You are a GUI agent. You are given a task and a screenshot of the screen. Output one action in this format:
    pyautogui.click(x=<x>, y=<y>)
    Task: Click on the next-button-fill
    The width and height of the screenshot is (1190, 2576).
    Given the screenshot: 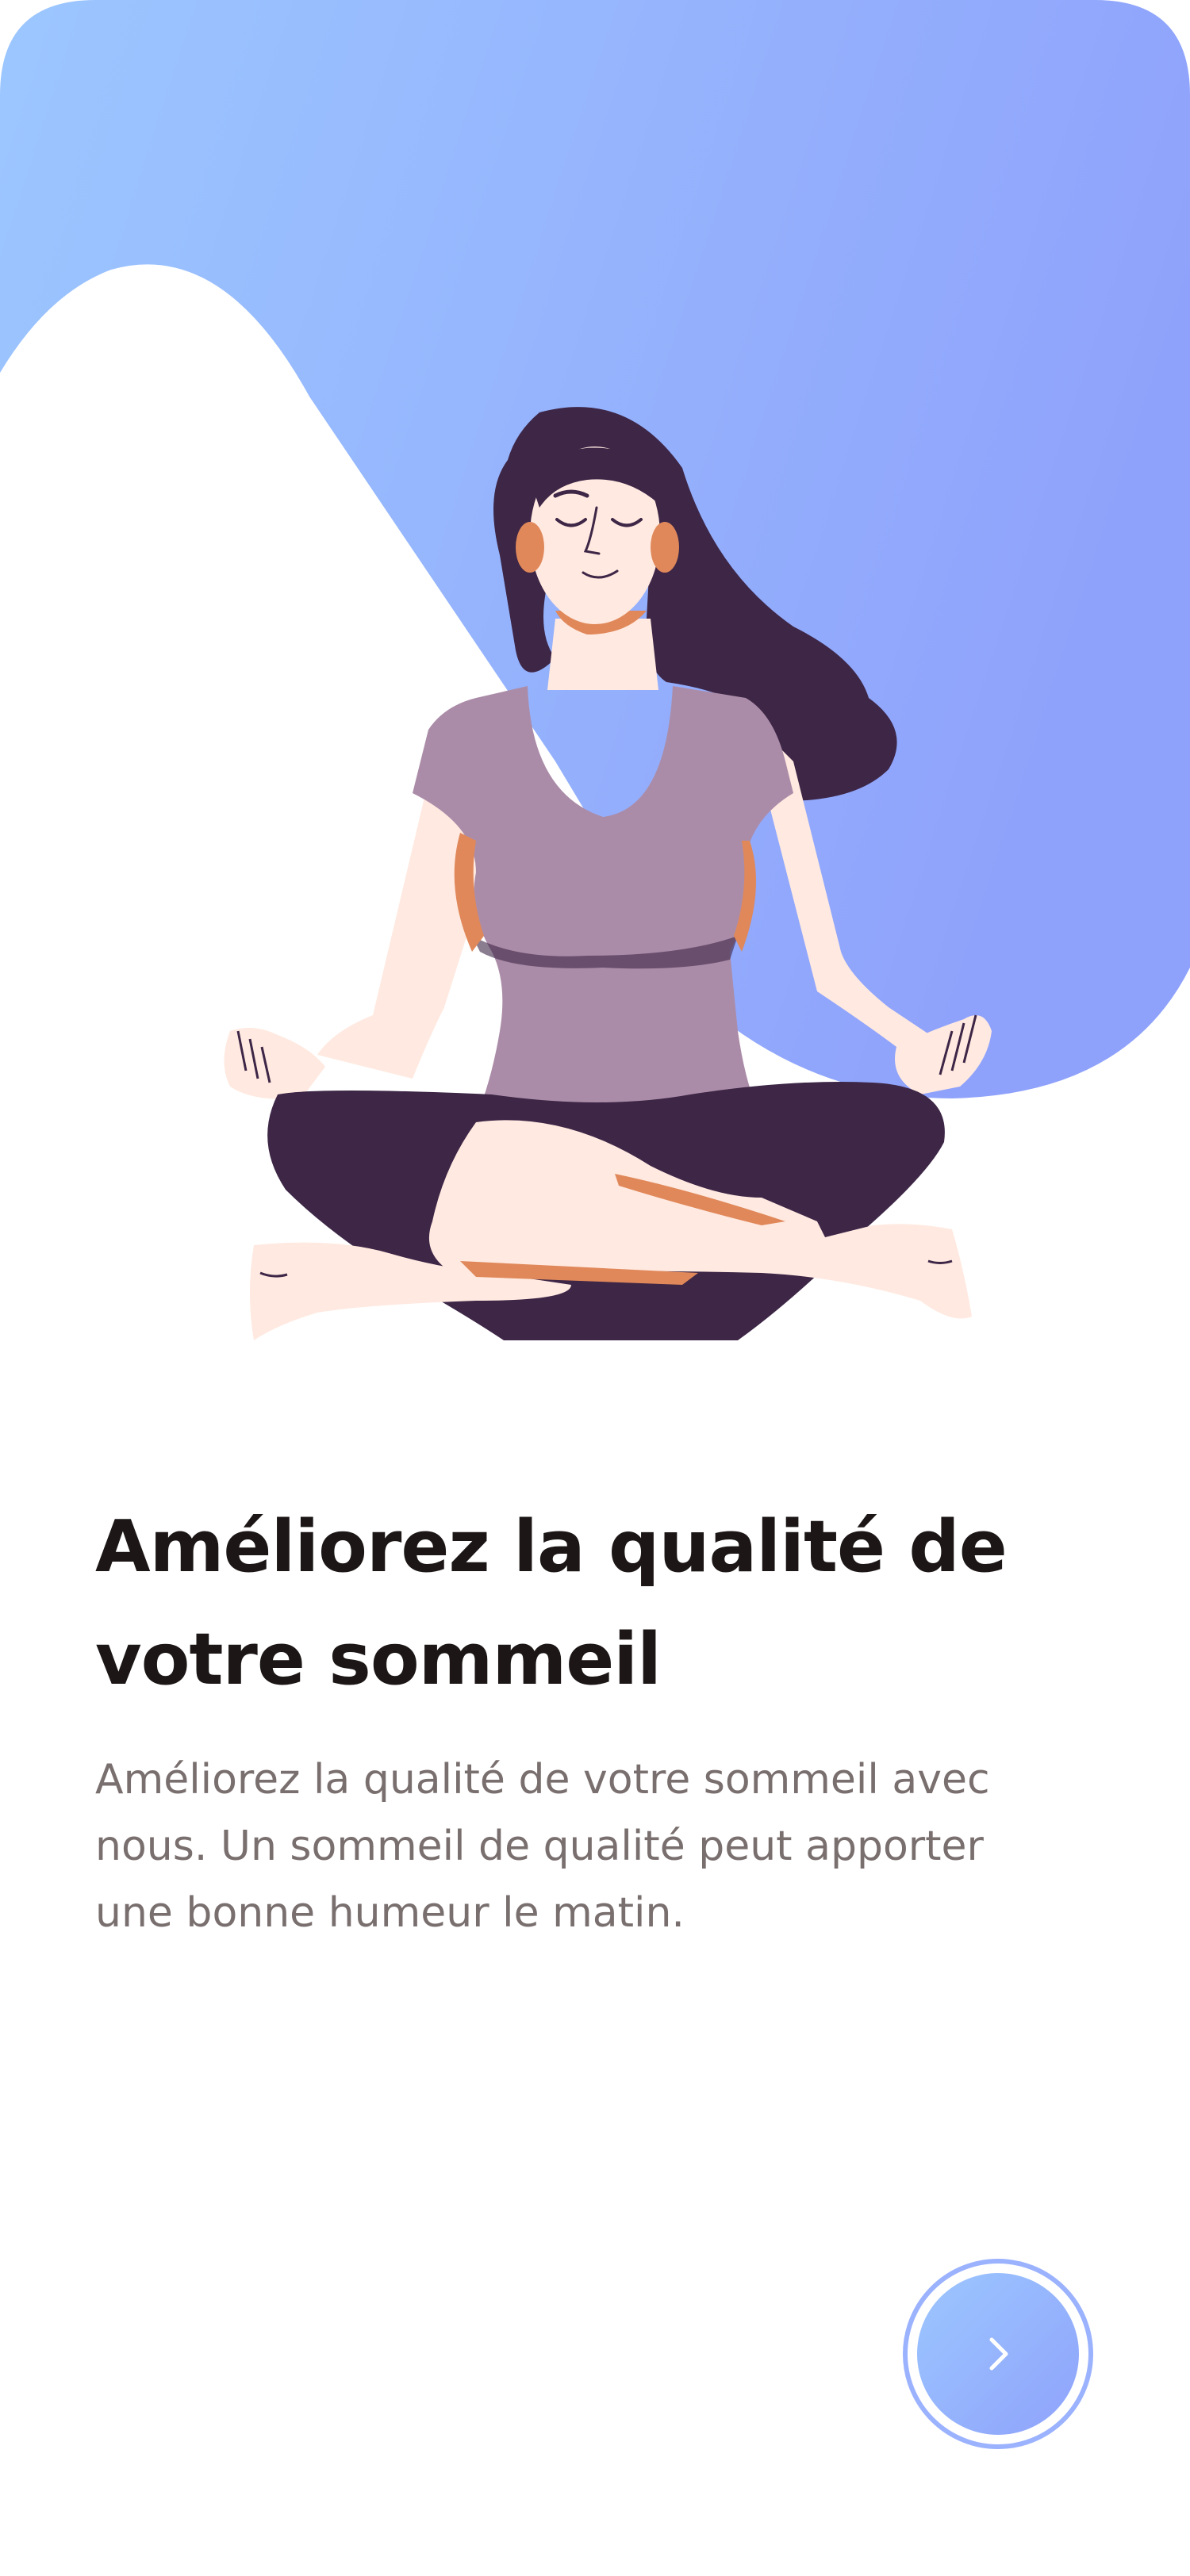 What is the action you would take?
    pyautogui.click(x=998, y=2354)
    